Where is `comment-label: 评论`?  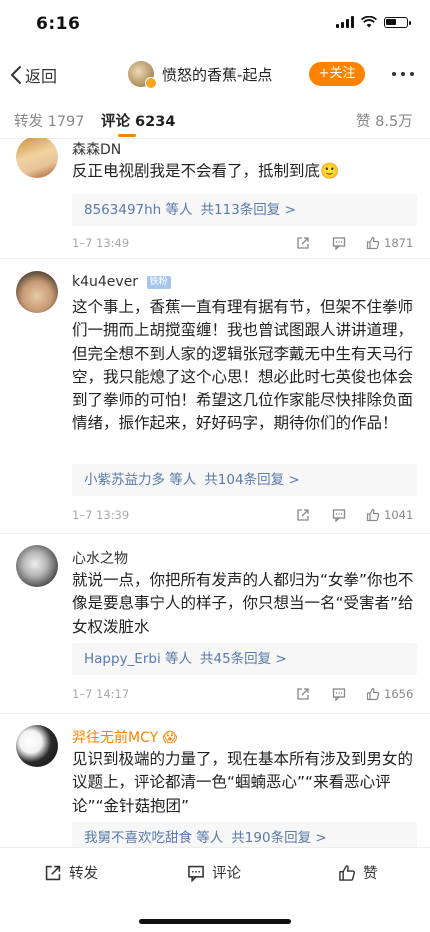
comment-label: 评论 is located at coordinates (226, 874).